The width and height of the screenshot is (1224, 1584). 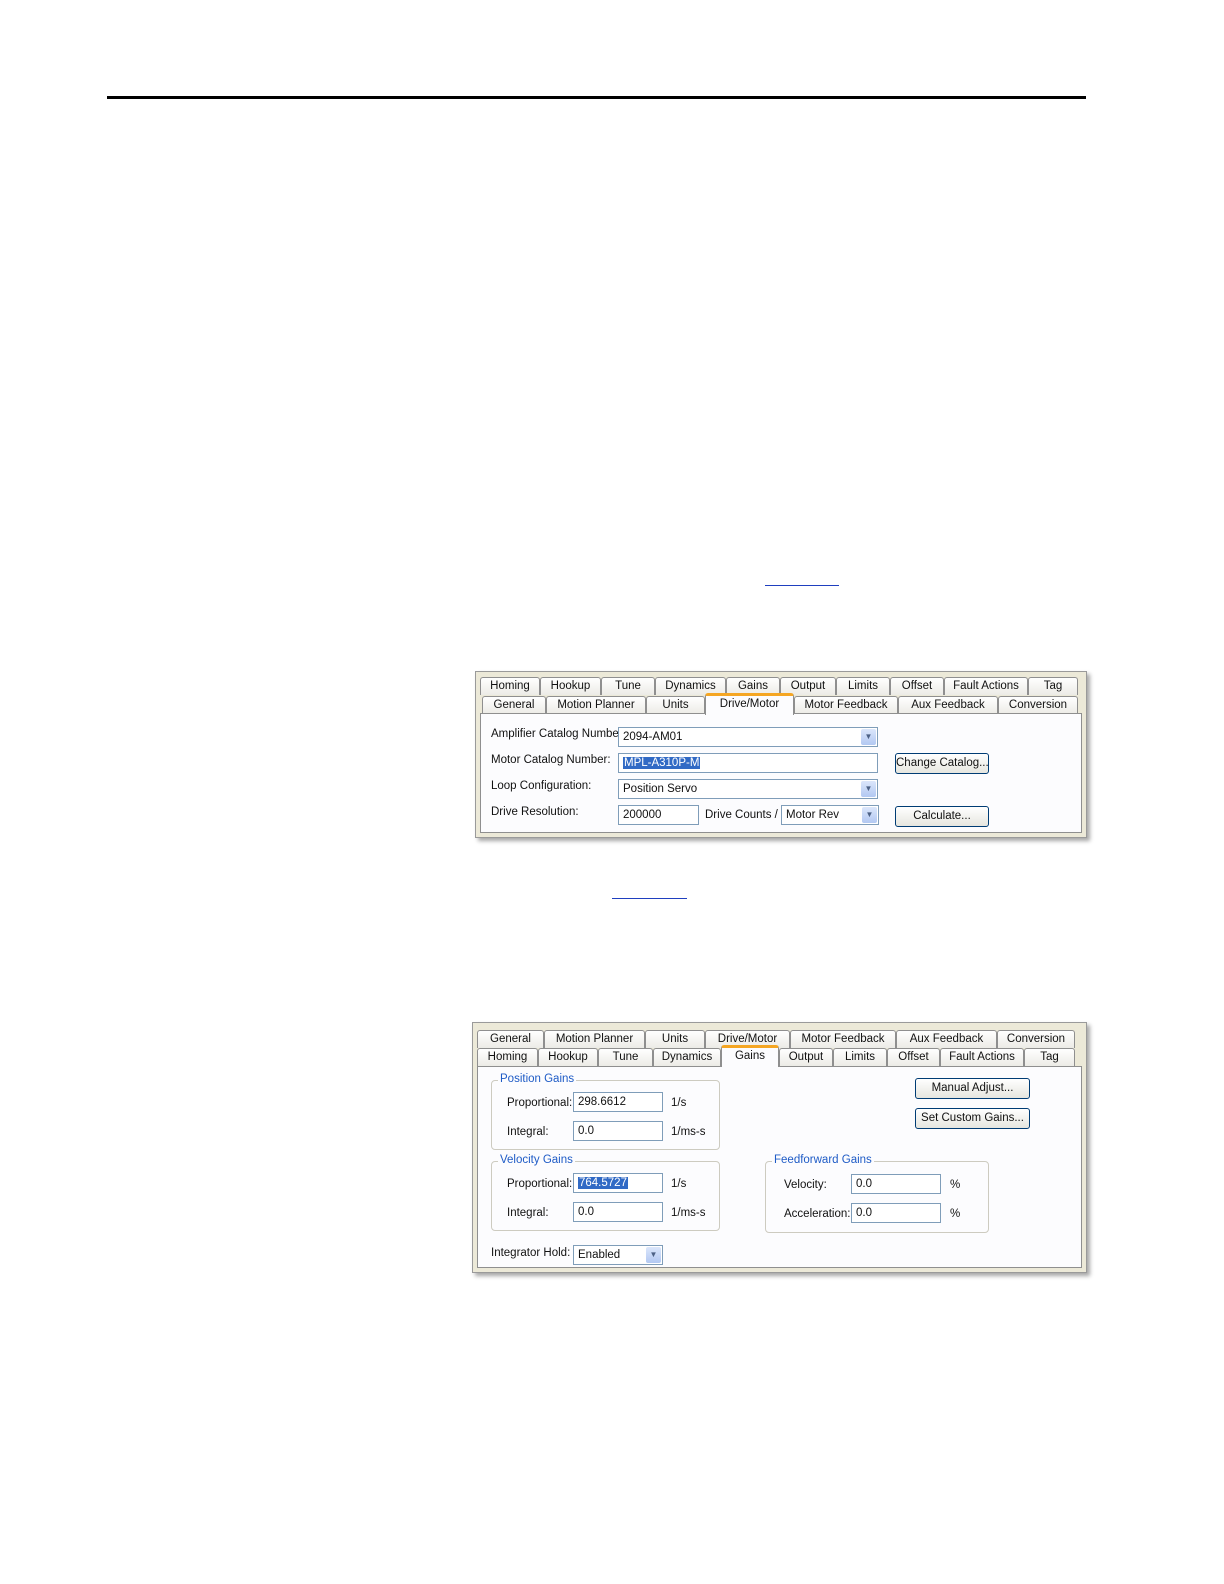 I want to click on loop-configuration-label: Loop Configuration:, so click(x=541, y=786).